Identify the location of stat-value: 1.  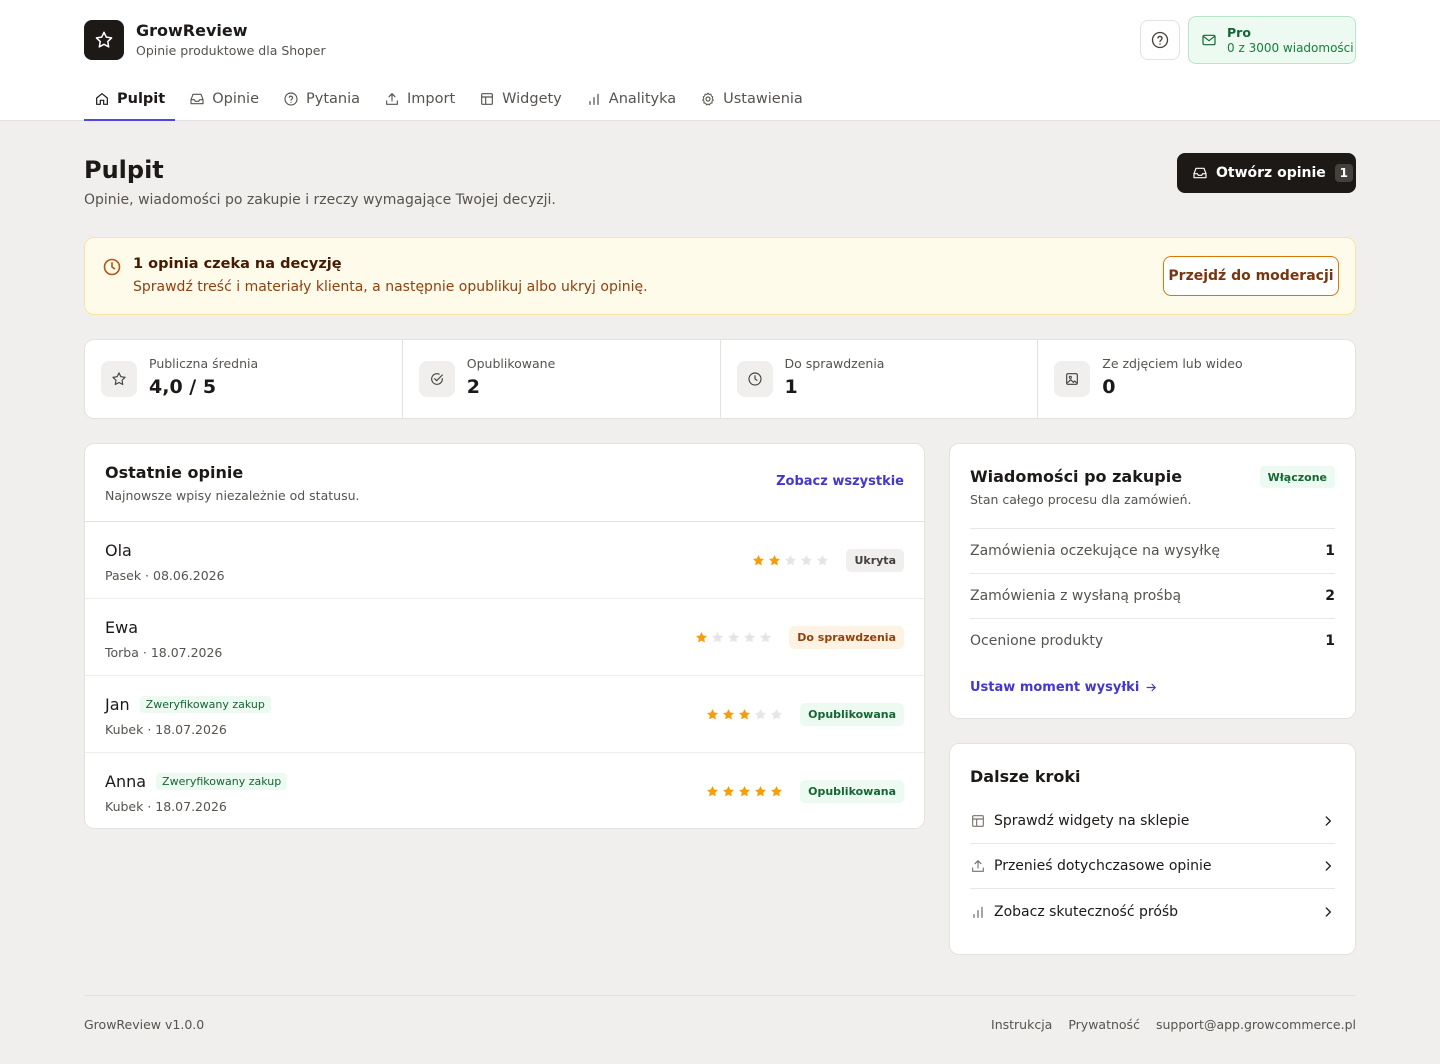
(791, 387).